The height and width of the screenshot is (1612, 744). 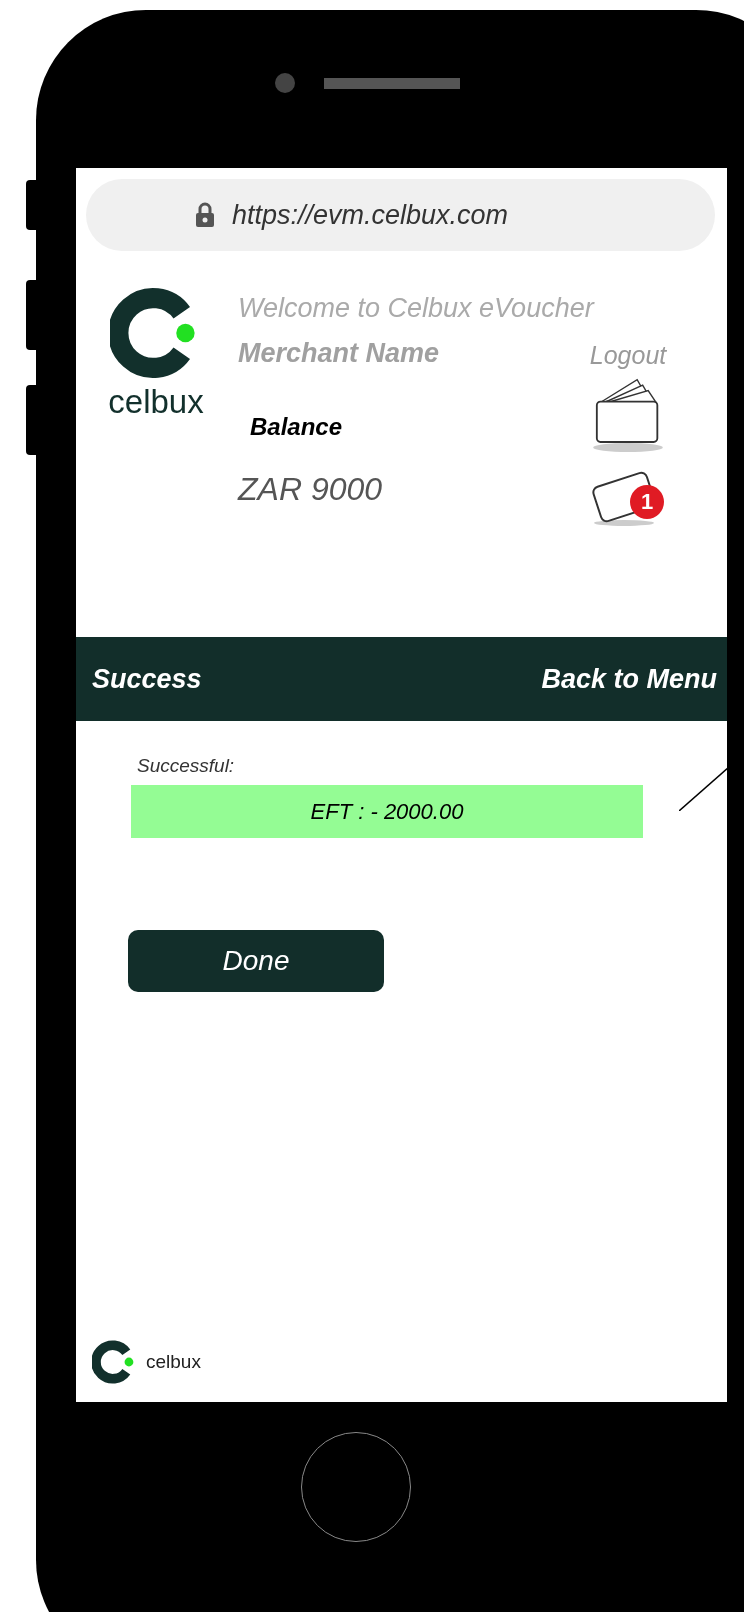 What do you see at coordinates (647, 502) in the screenshot?
I see `notification-badge: 1` at bounding box center [647, 502].